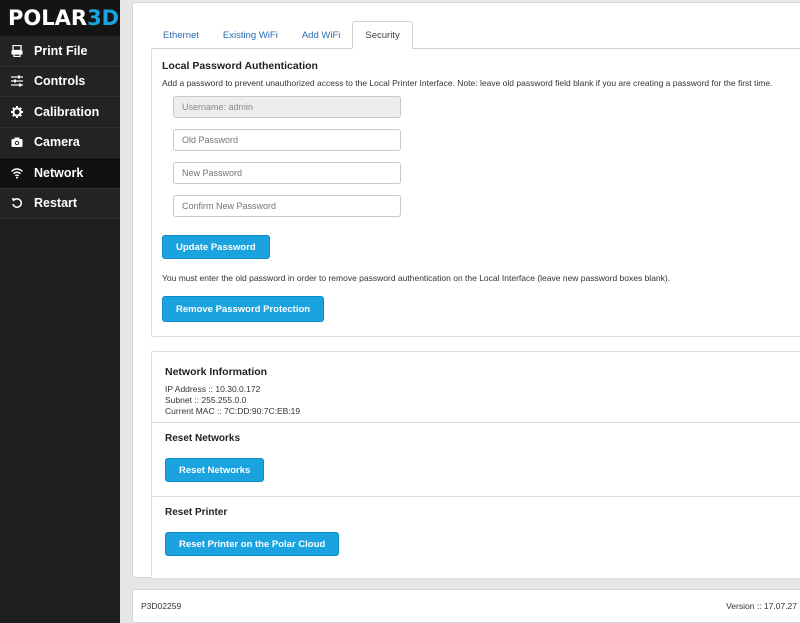  What do you see at coordinates (252, 544) in the screenshot?
I see `reset-printer-cloud-button: Reset Printer on the Polar Cloud` at bounding box center [252, 544].